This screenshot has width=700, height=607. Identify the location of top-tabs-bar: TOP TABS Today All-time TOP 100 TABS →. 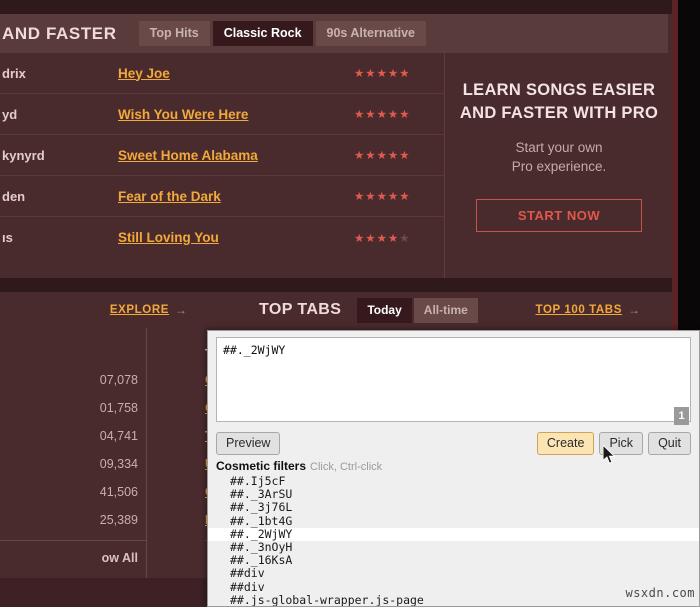
(456, 310).